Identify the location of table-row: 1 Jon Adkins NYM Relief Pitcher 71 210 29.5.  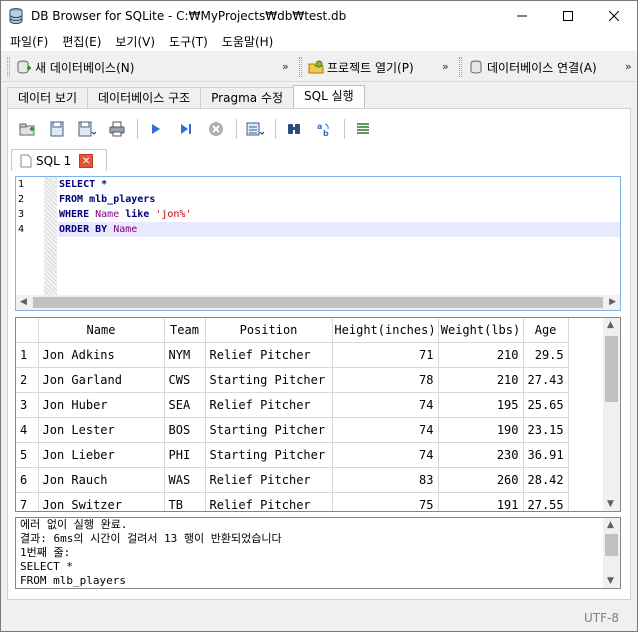
(292, 355).